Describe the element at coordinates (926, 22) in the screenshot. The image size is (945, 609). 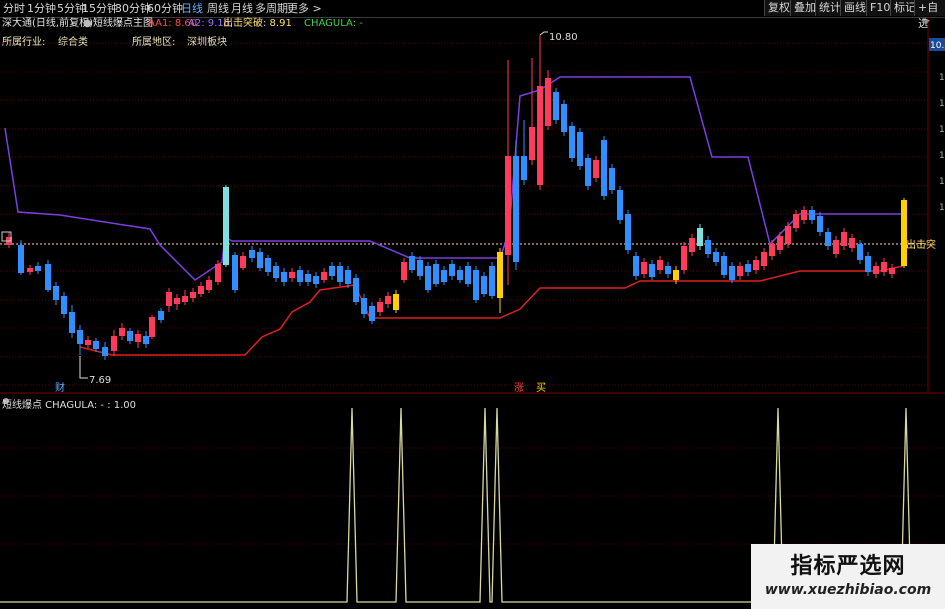
I see `collapse-icon` at that location.